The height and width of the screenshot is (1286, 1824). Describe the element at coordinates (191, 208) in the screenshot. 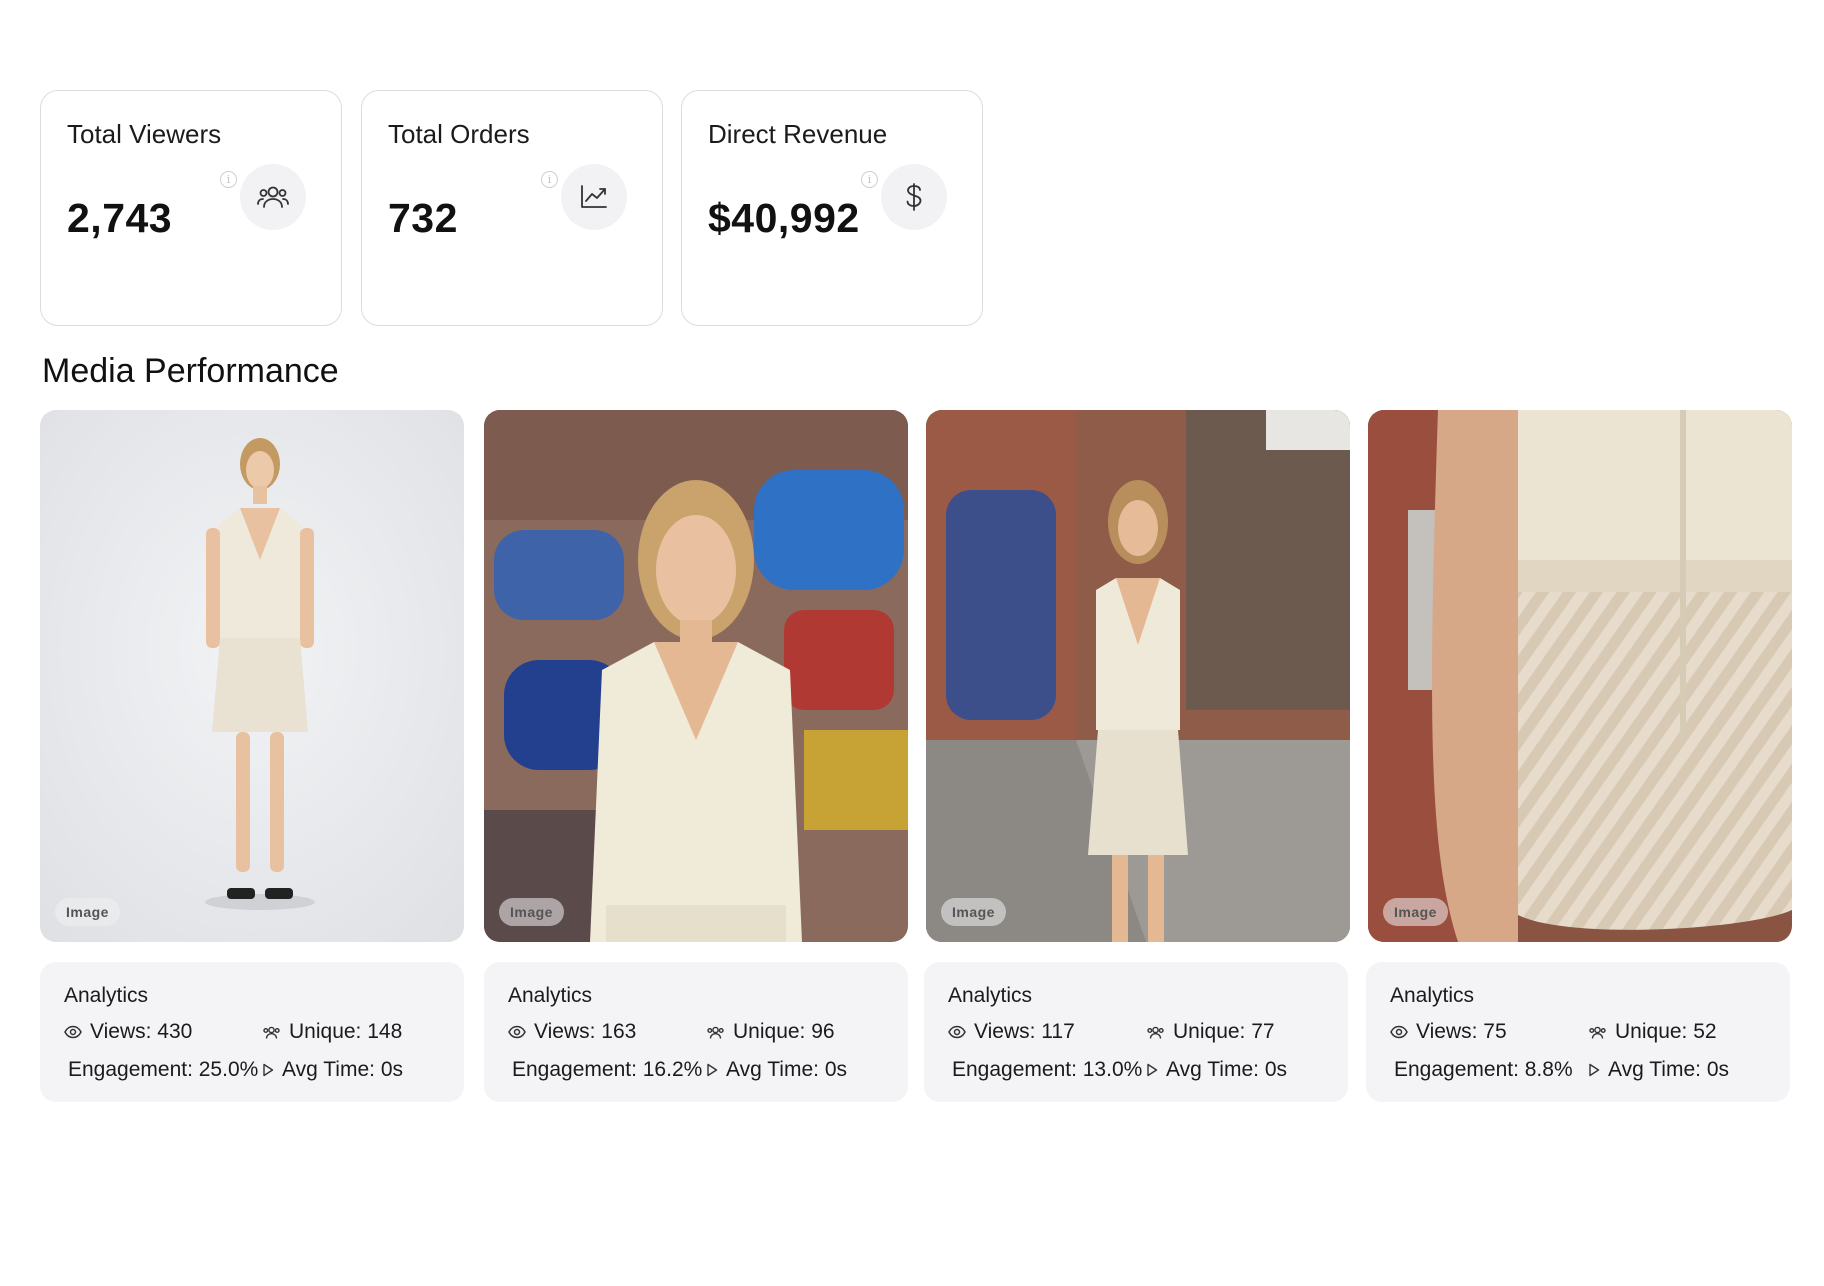

I see `stat-card-total-viewers: Total Viewers i 2,743` at that location.